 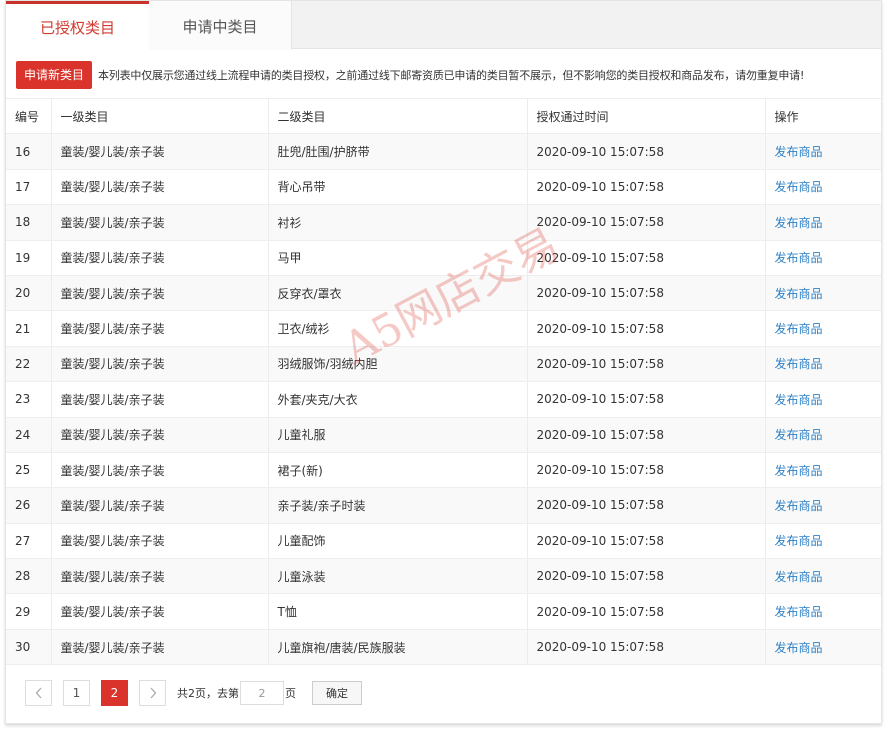 What do you see at coordinates (29, 258) in the screenshot?
I see `cell-id: 19` at bounding box center [29, 258].